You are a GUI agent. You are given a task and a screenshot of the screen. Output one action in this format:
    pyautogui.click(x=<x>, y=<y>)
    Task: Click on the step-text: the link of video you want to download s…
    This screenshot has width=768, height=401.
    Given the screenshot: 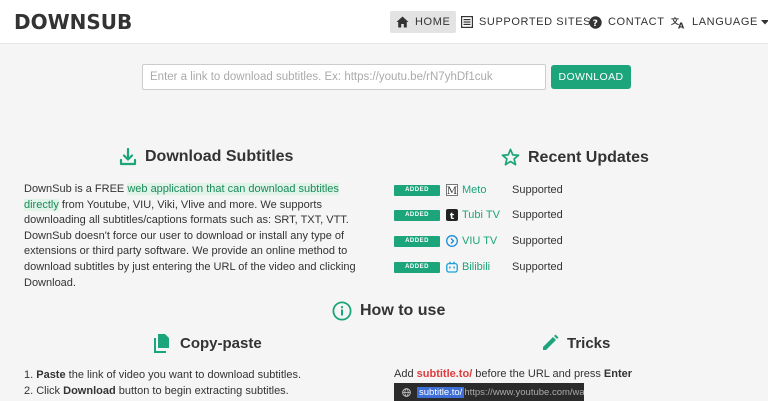 What is the action you would take?
    pyautogui.click(x=183, y=375)
    